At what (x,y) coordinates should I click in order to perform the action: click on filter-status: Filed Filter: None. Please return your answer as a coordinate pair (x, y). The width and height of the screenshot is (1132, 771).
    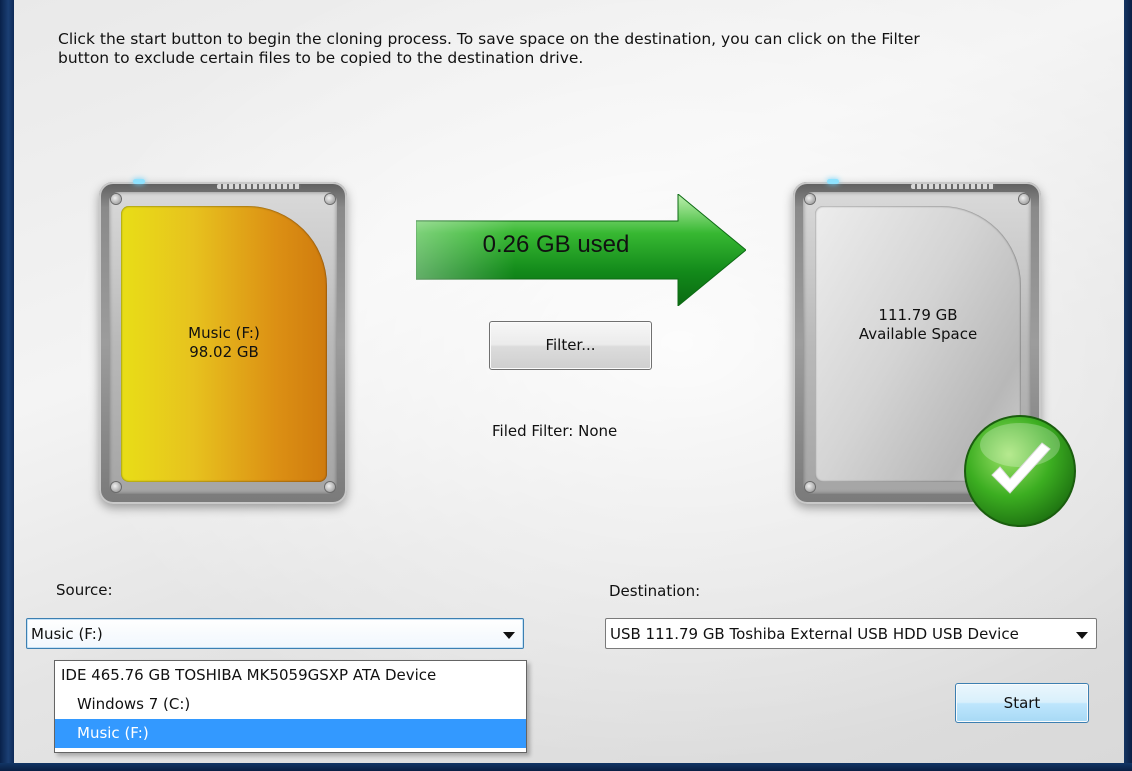
    Looking at the image, I should click on (555, 431).